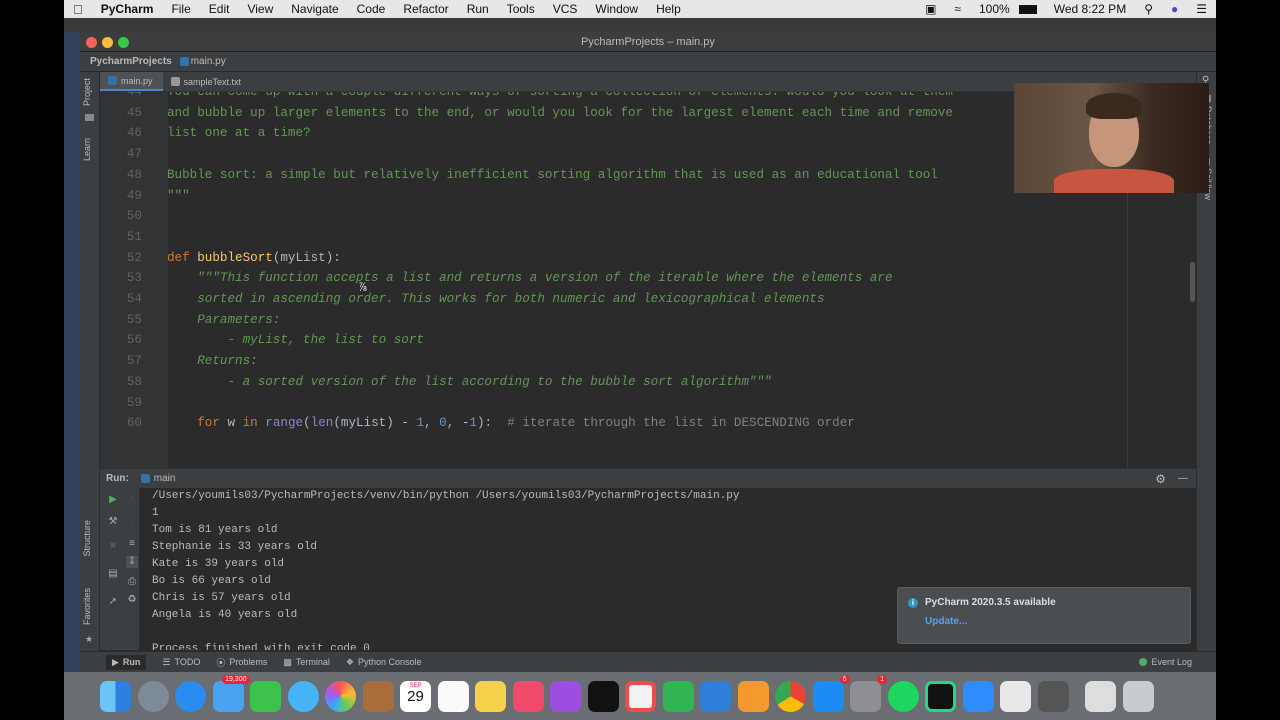 This screenshot has height=720, width=1280. I want to click on downloads-stack-dock-icon, so click(1100, 696).